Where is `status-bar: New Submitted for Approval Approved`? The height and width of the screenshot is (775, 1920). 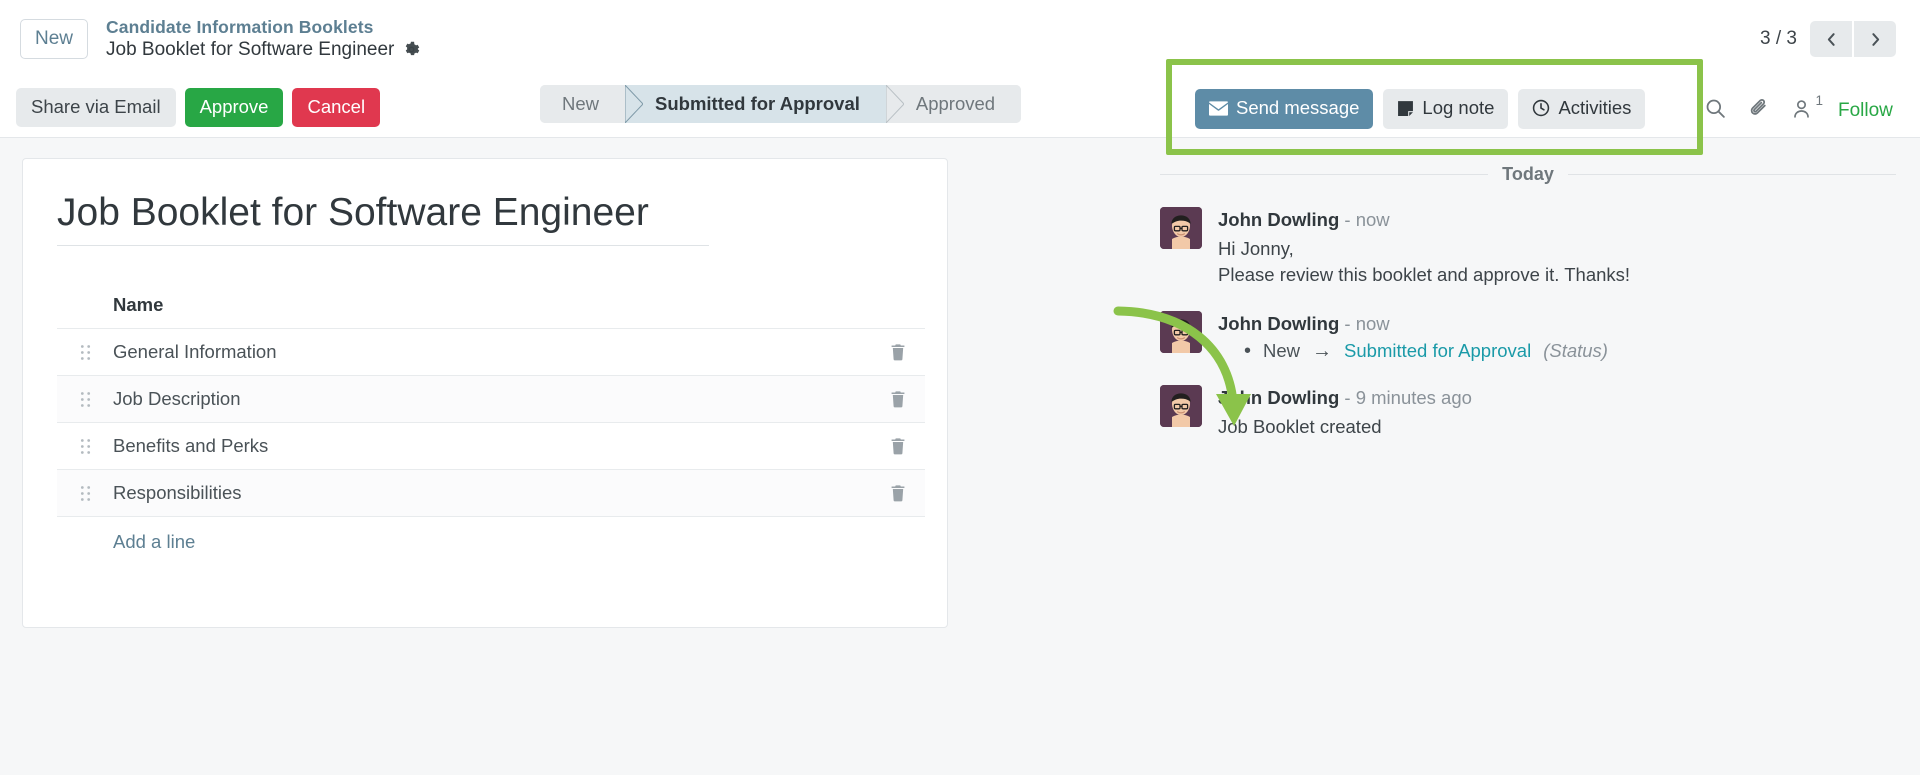
status-bar: New Submitted for Approval Approved is located at coordinates (781, 104).